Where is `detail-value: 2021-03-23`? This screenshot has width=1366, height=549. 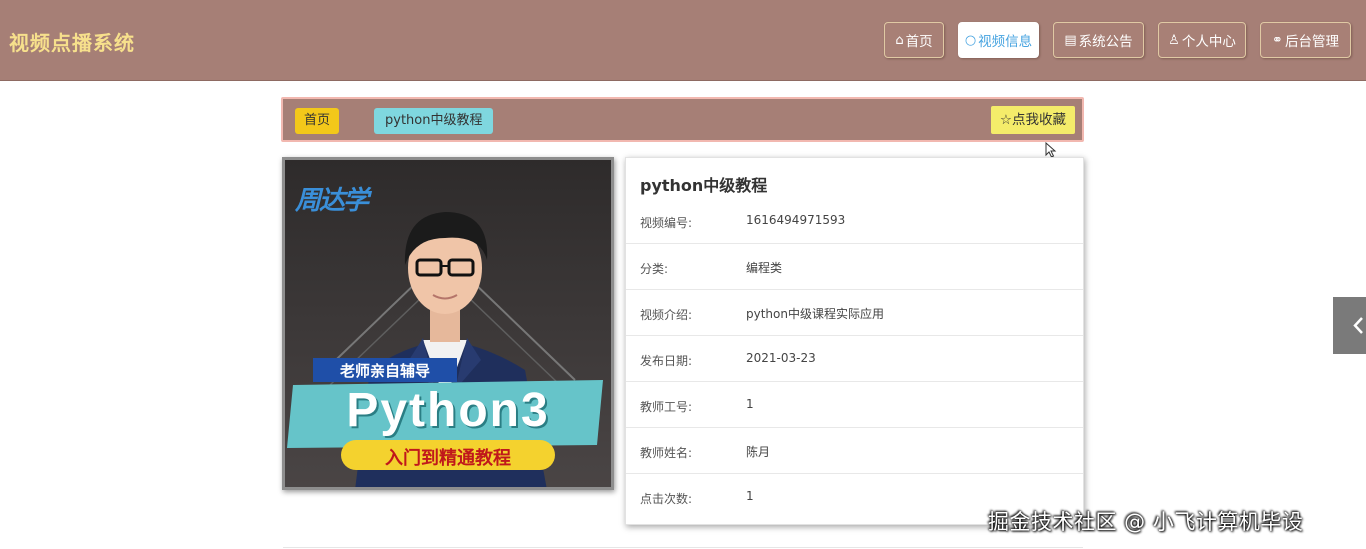 detail-value: 2021-03-23 is located at coordinates (781, 358).